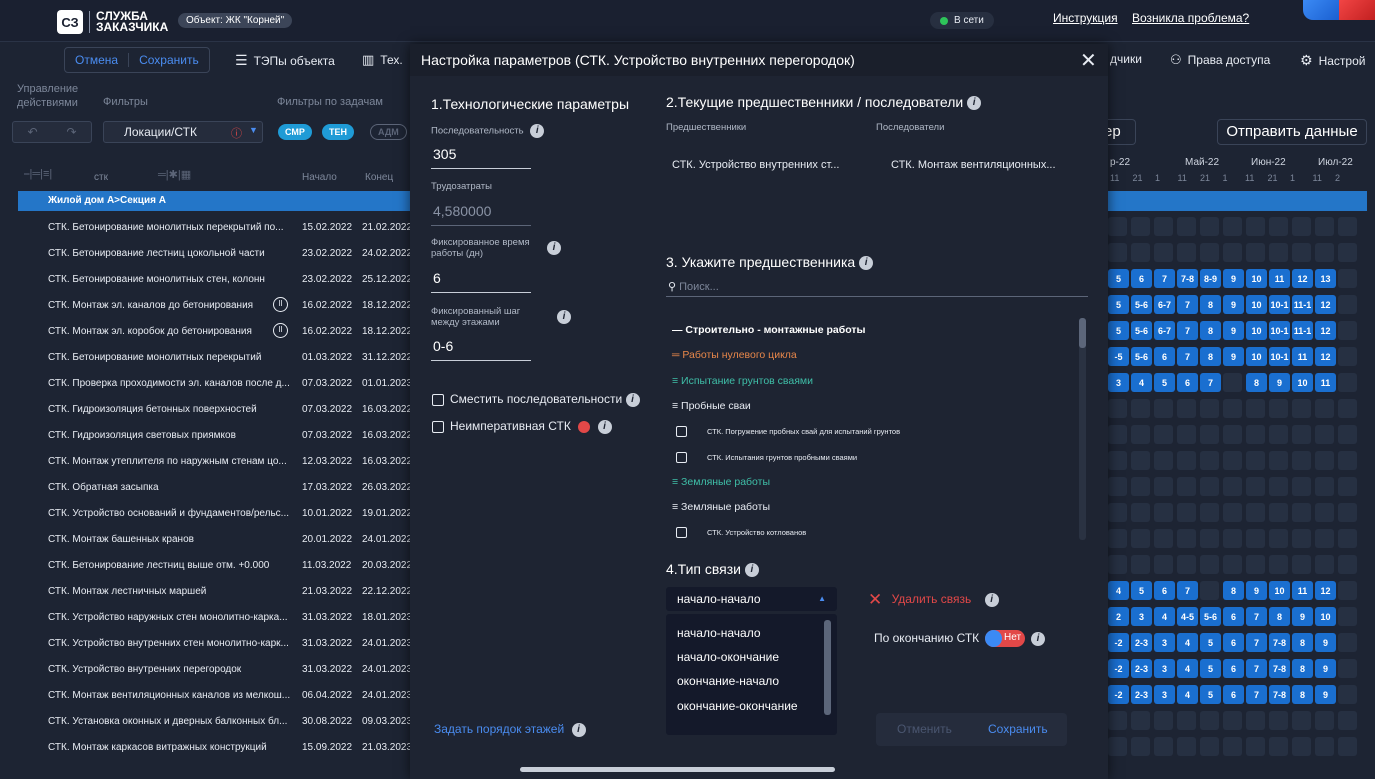  Describe the element at coordinates (1302, 590) in the screenshot. I see `gantt-cell-active: 11` at that location.